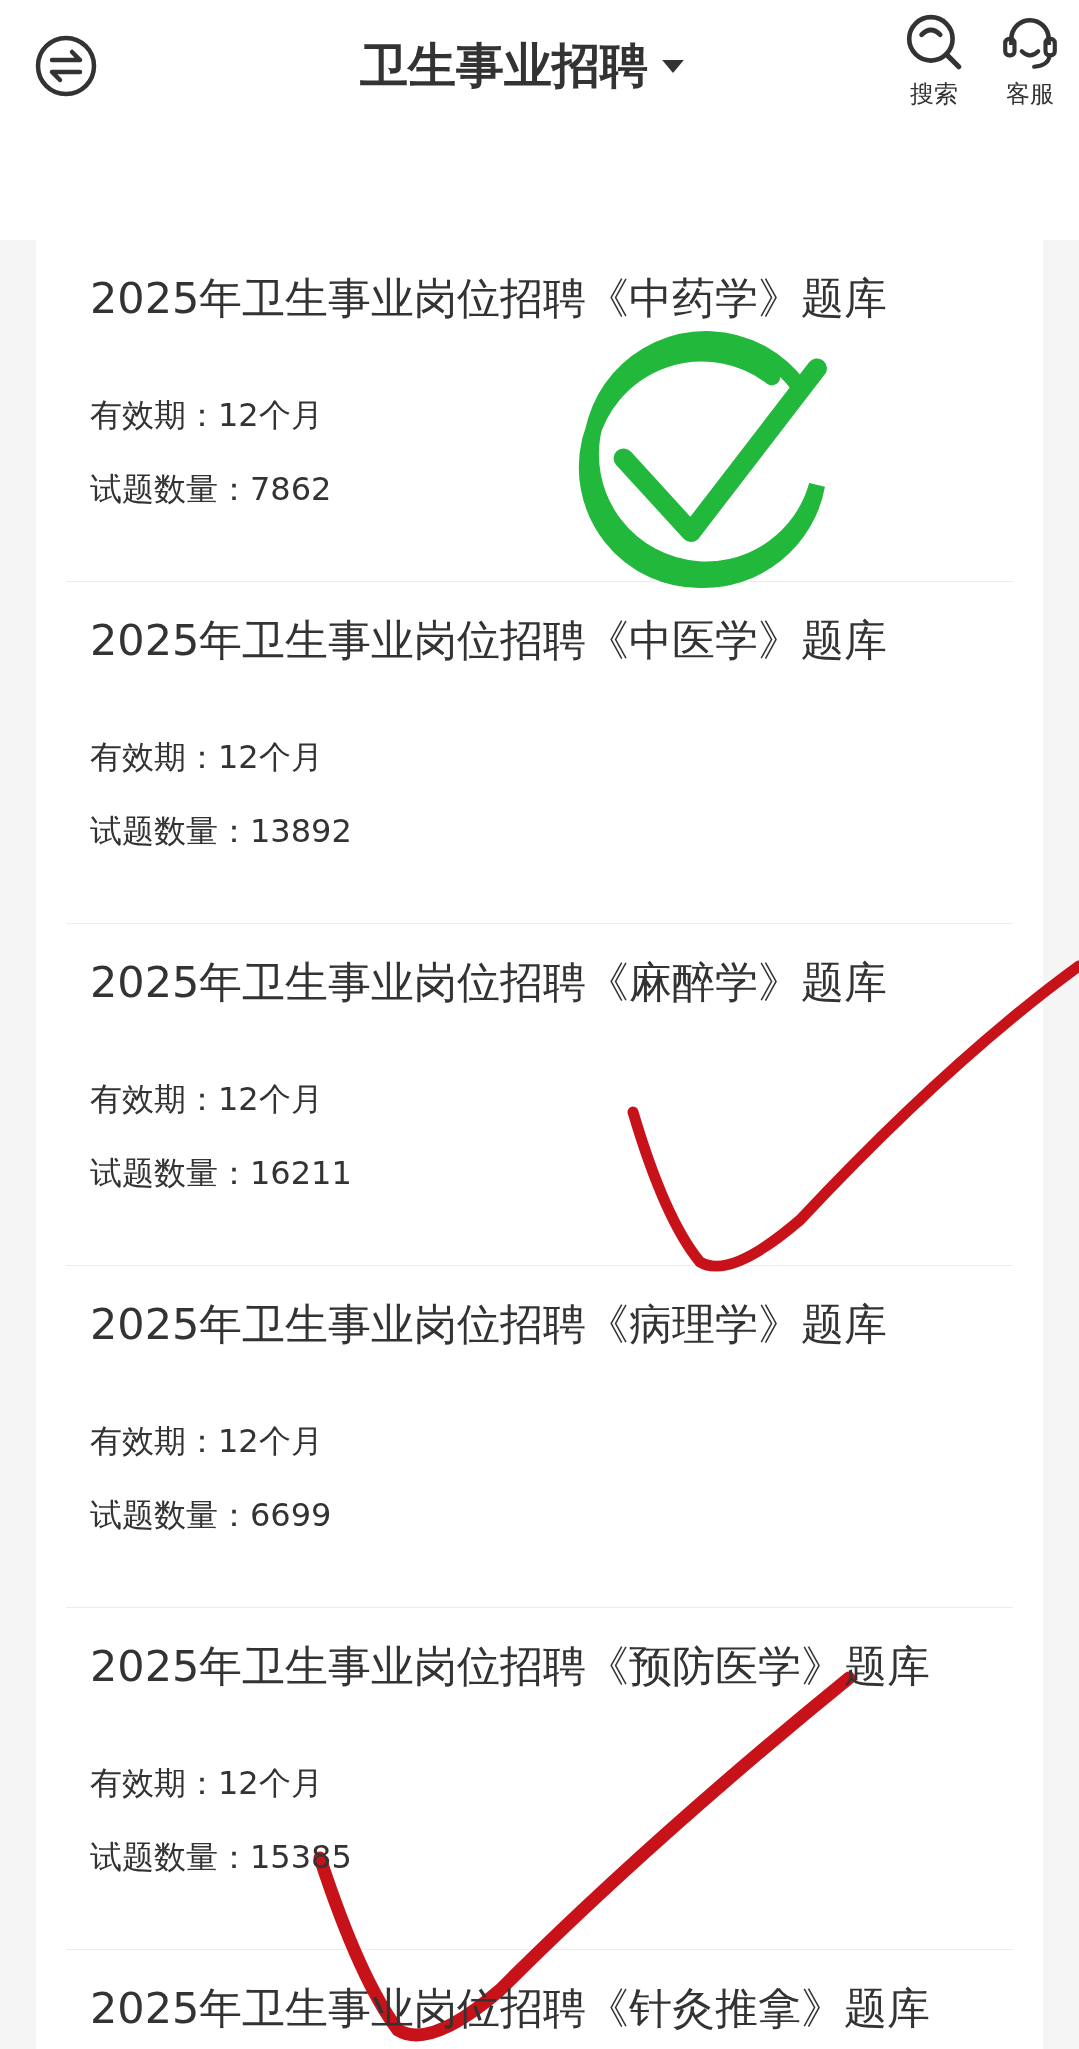 Image resolution: width=1079 pixels, height=2049 pixels. I want to click on question-count-text: 试题数量：6699, so click(211, 1515).